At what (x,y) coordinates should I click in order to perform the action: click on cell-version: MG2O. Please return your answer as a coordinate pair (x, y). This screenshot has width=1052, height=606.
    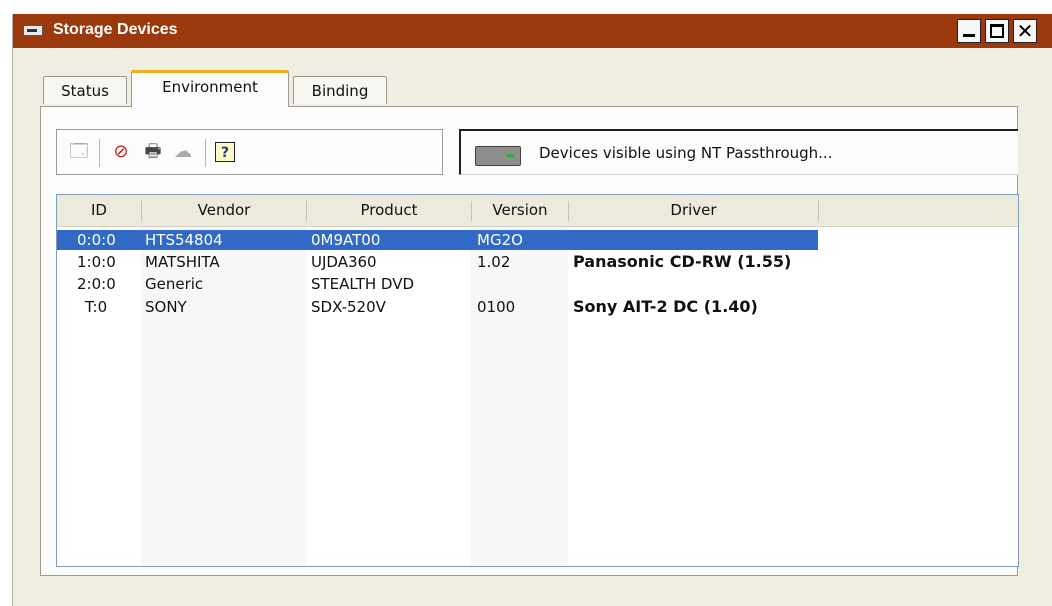
    Looking at the image, I should click on (500, 240).